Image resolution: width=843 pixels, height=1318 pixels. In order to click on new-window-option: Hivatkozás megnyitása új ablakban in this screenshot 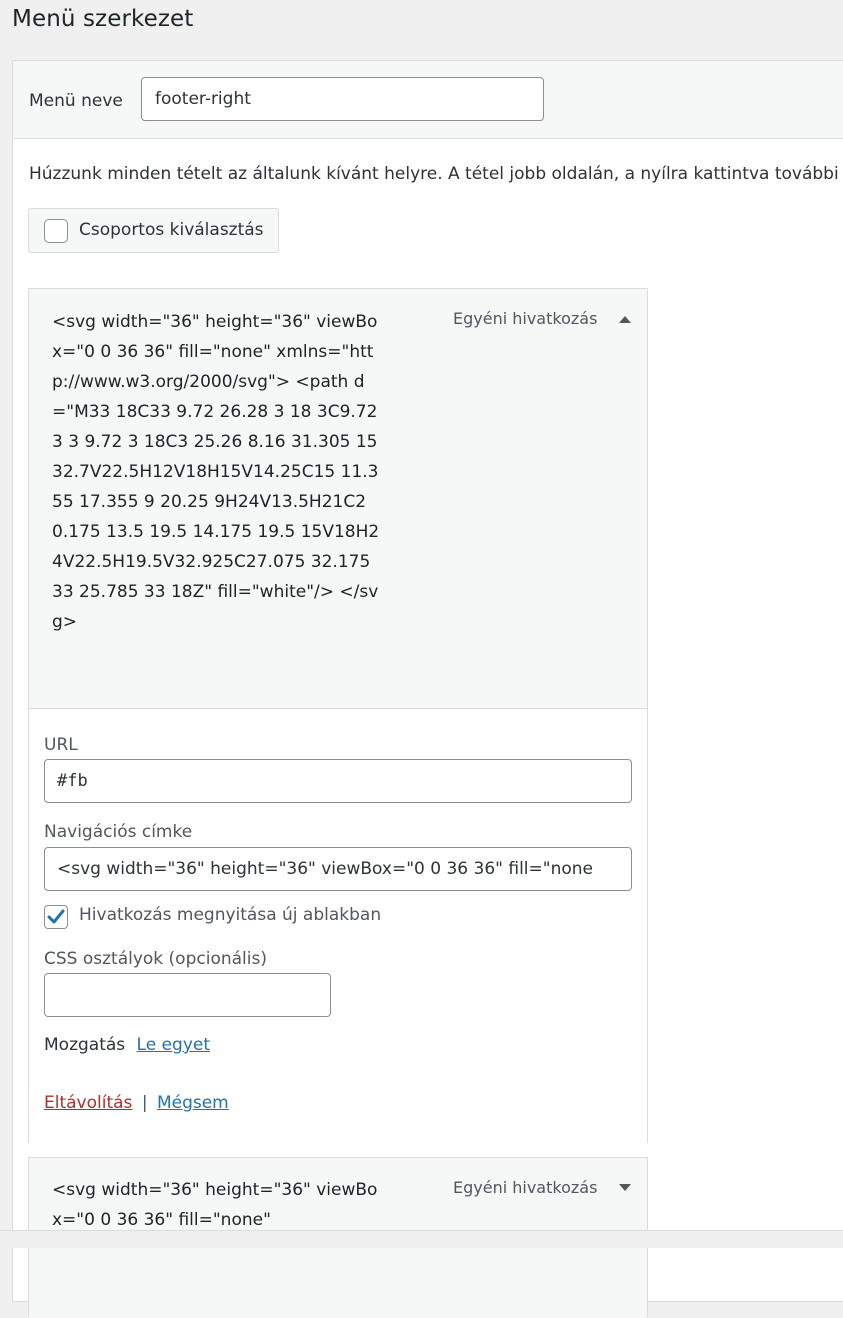, I will do `click(244, 917)`.